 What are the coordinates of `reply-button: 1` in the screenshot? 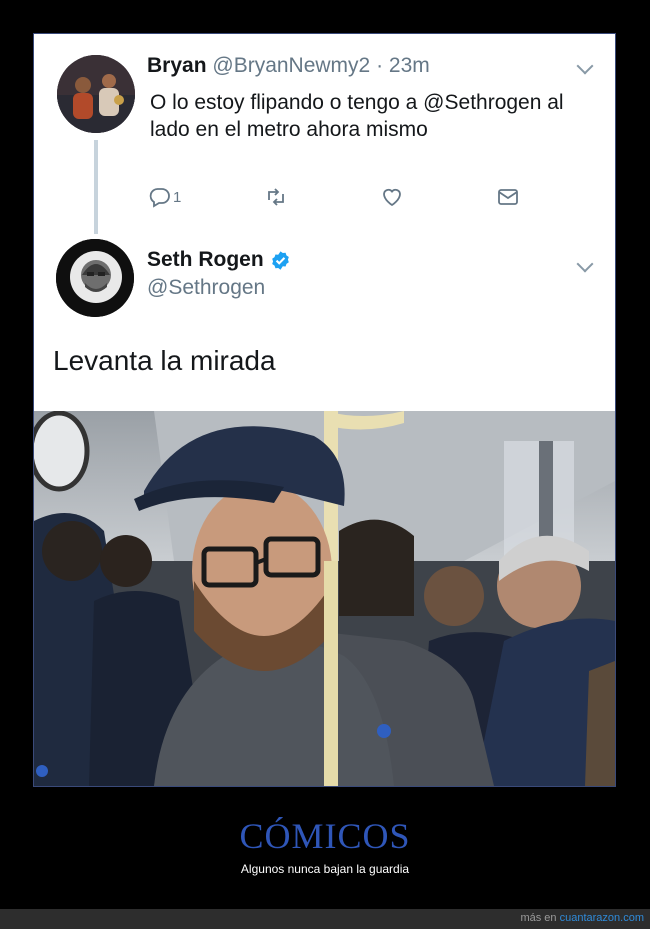 It's located at (164, 197).